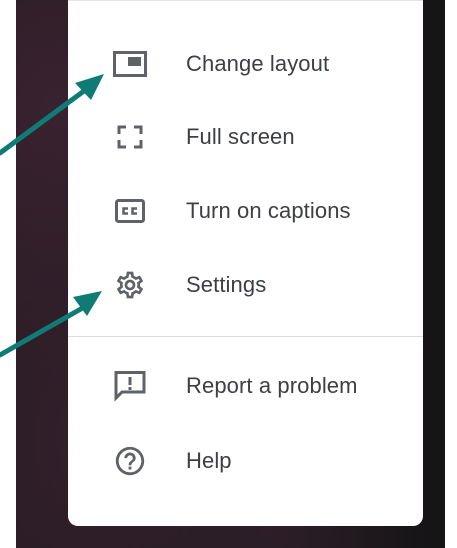  Describe the element at coordinates (245, 461) in the screenshot. I see `menu-item-help: Help` at that location.